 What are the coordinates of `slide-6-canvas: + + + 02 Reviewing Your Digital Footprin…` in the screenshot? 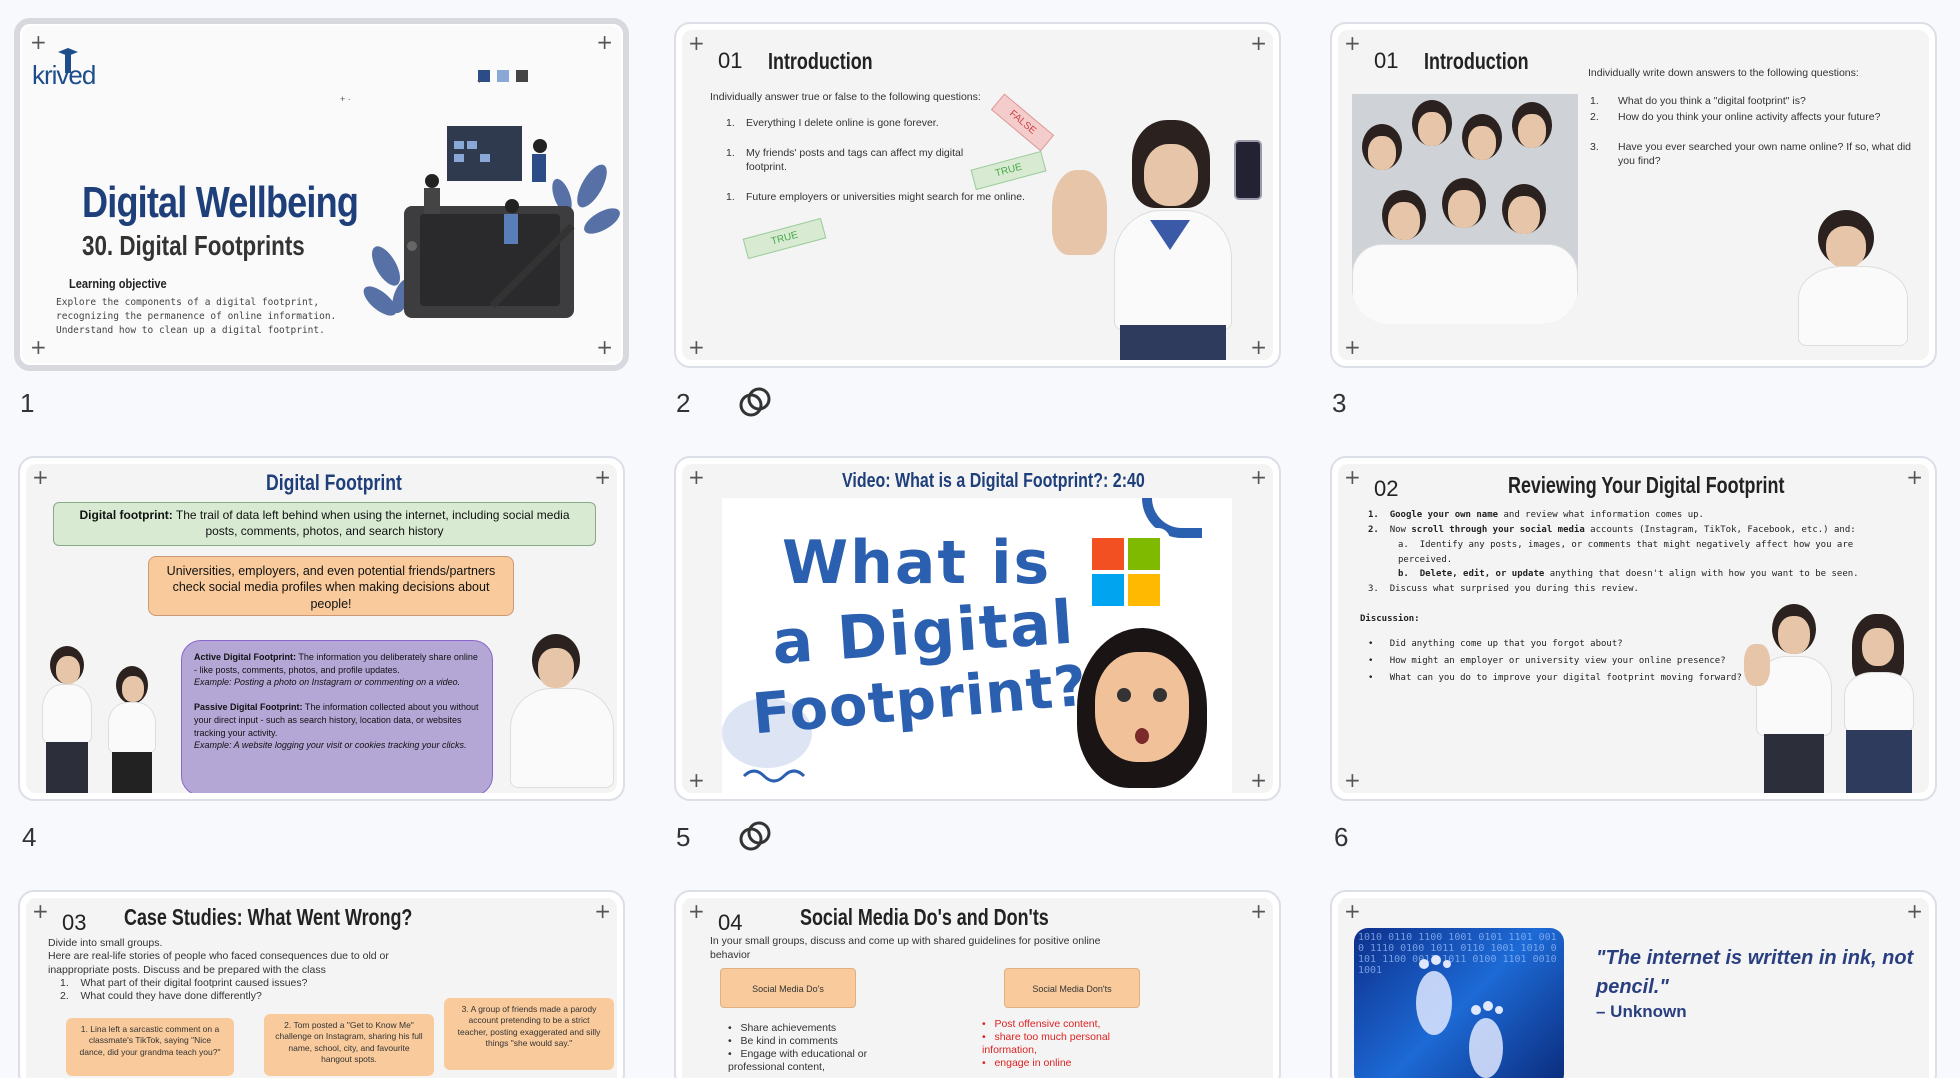 It's located at (1633, 628).